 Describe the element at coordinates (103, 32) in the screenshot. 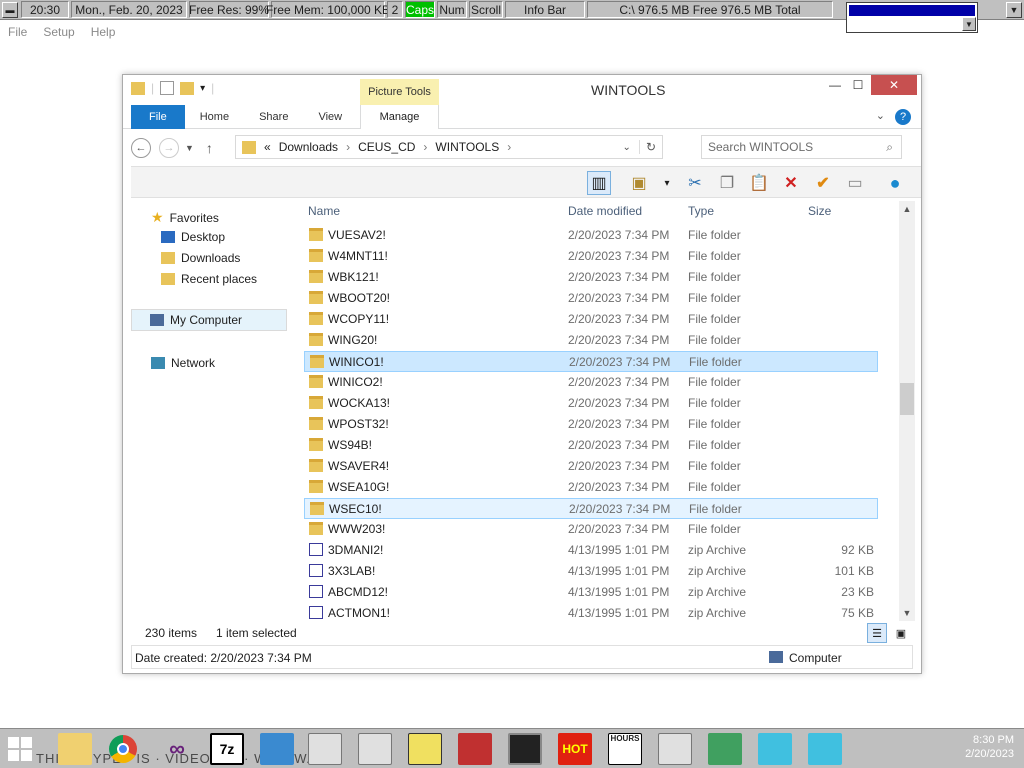

I see `menu-help: Help` at that location.